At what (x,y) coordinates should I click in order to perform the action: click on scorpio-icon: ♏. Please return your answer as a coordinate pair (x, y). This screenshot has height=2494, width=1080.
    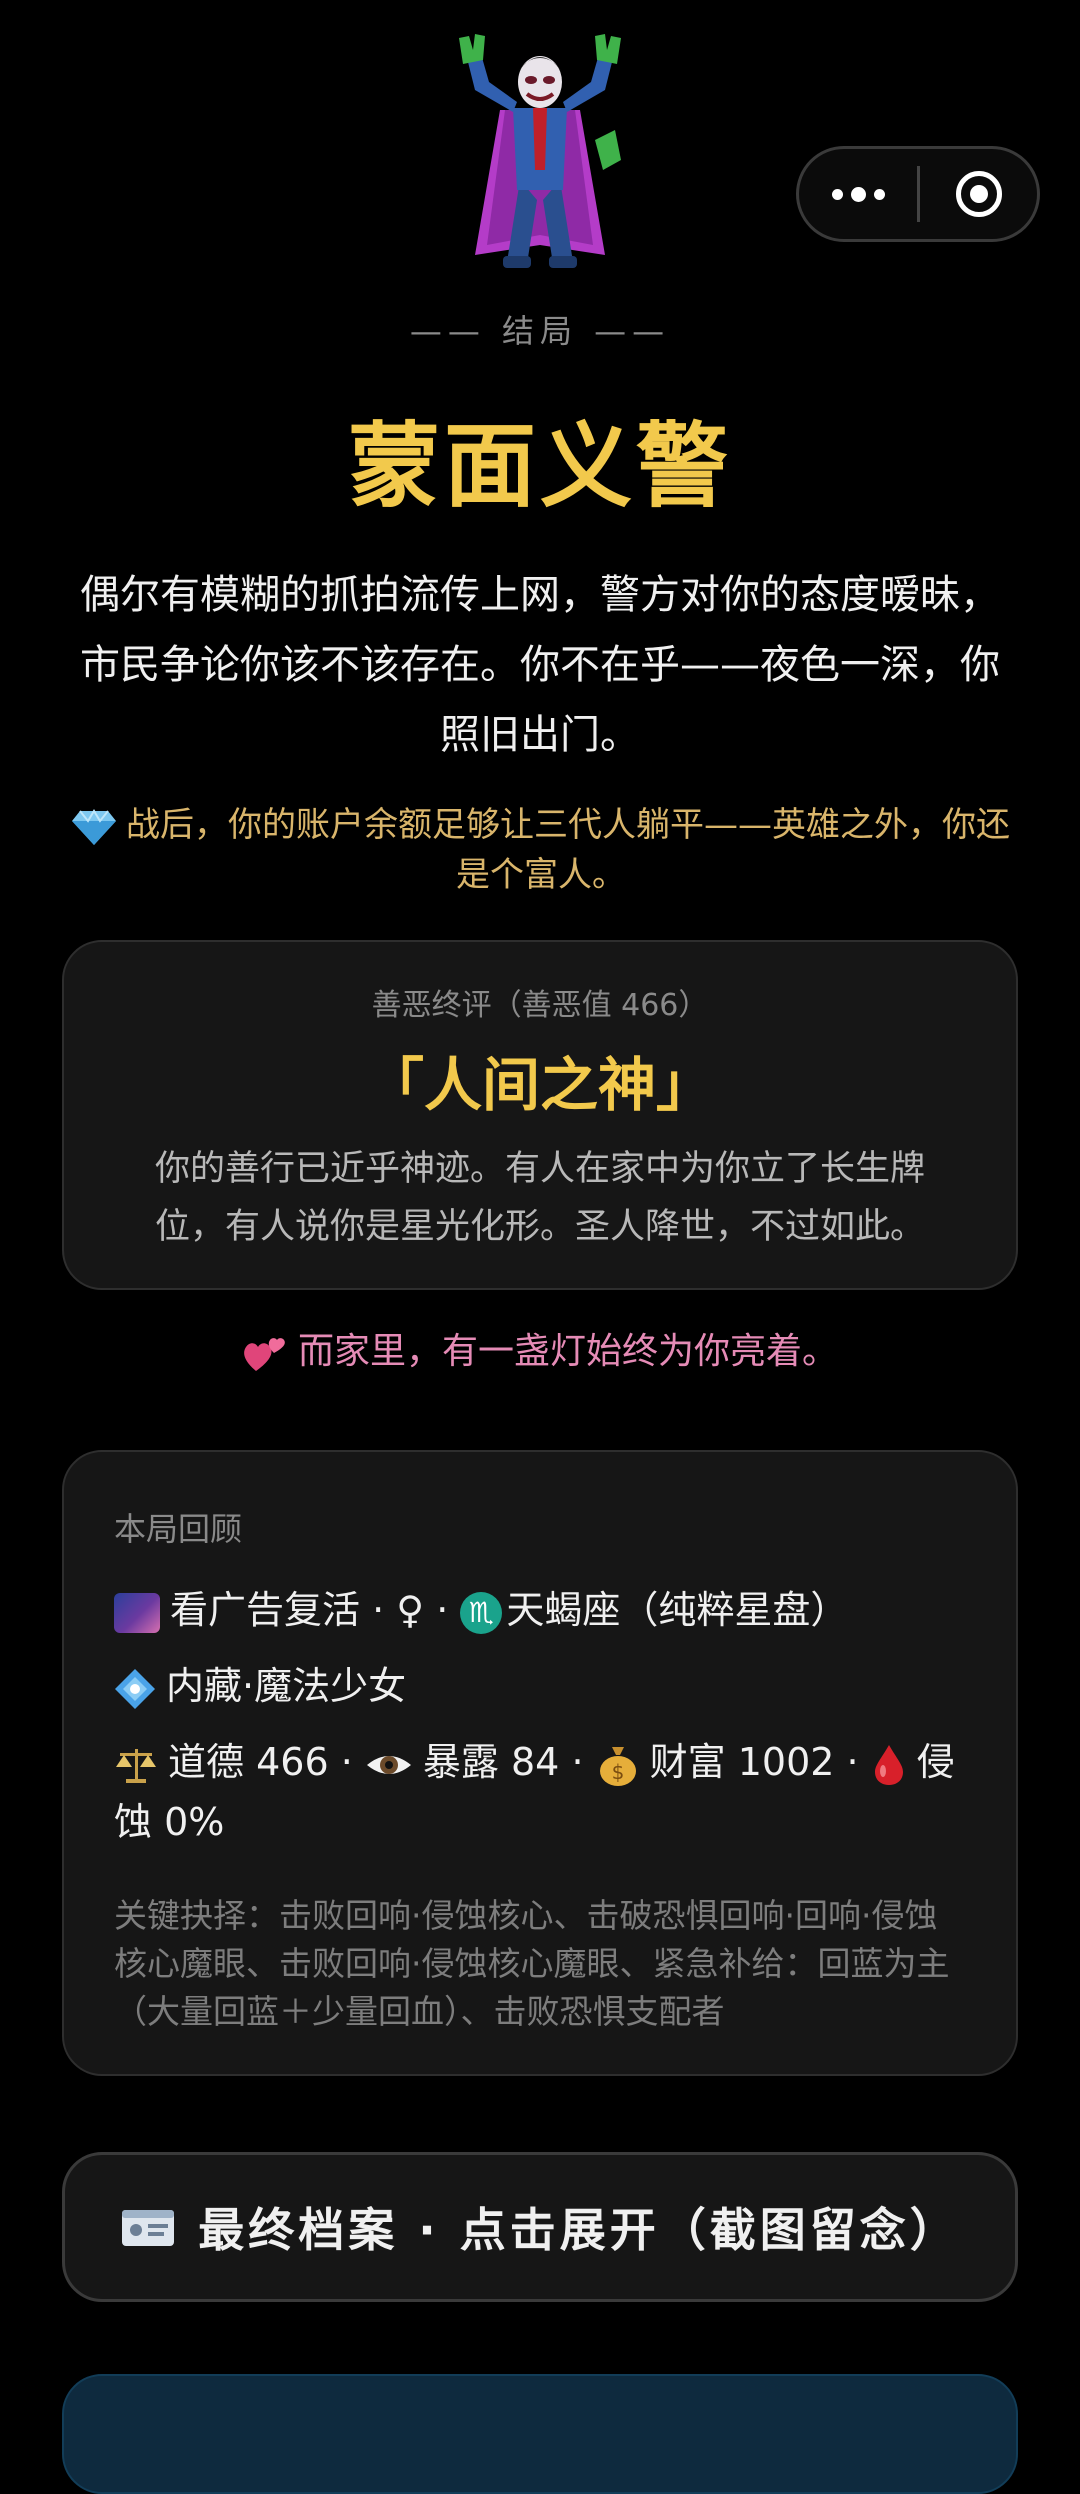
    Looking at the image, I should click on (481, 1612).